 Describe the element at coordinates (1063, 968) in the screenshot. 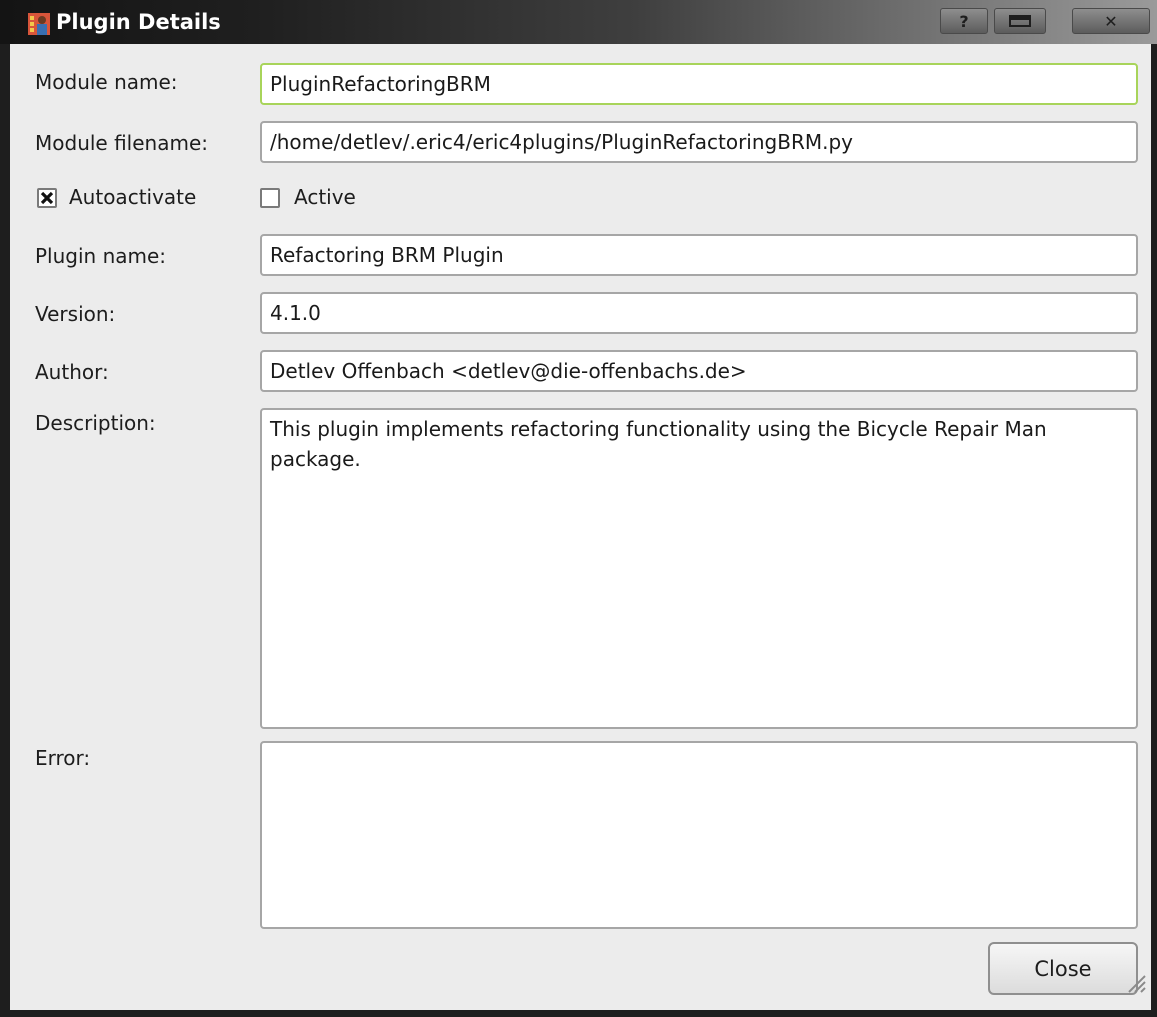

I see `close-button: Close` at that location.